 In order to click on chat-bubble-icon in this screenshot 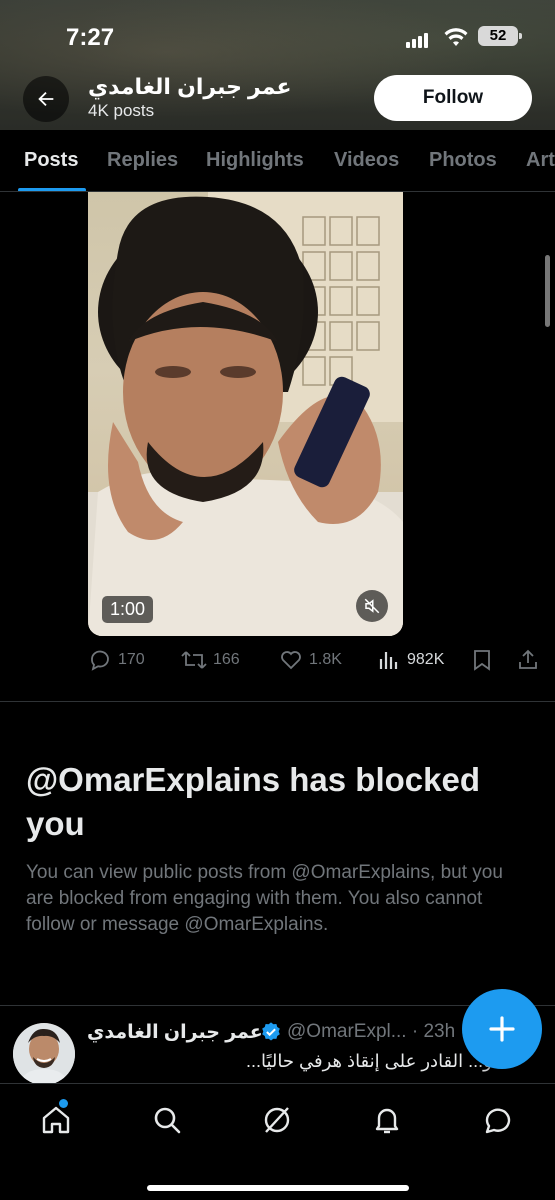, I will do `click(498, 1121)`.